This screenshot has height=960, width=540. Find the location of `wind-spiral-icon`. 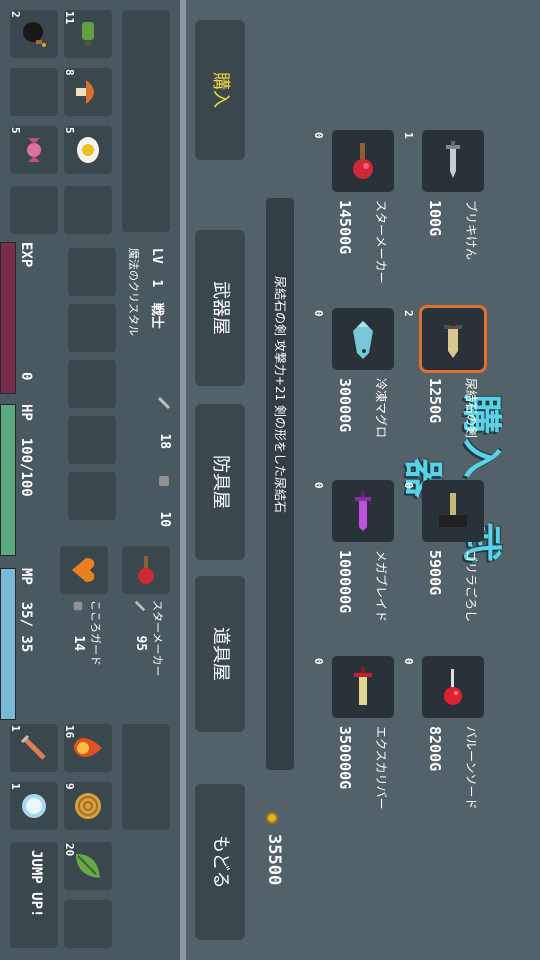

wind-spiral-icon is located at coordinates (88, 806).